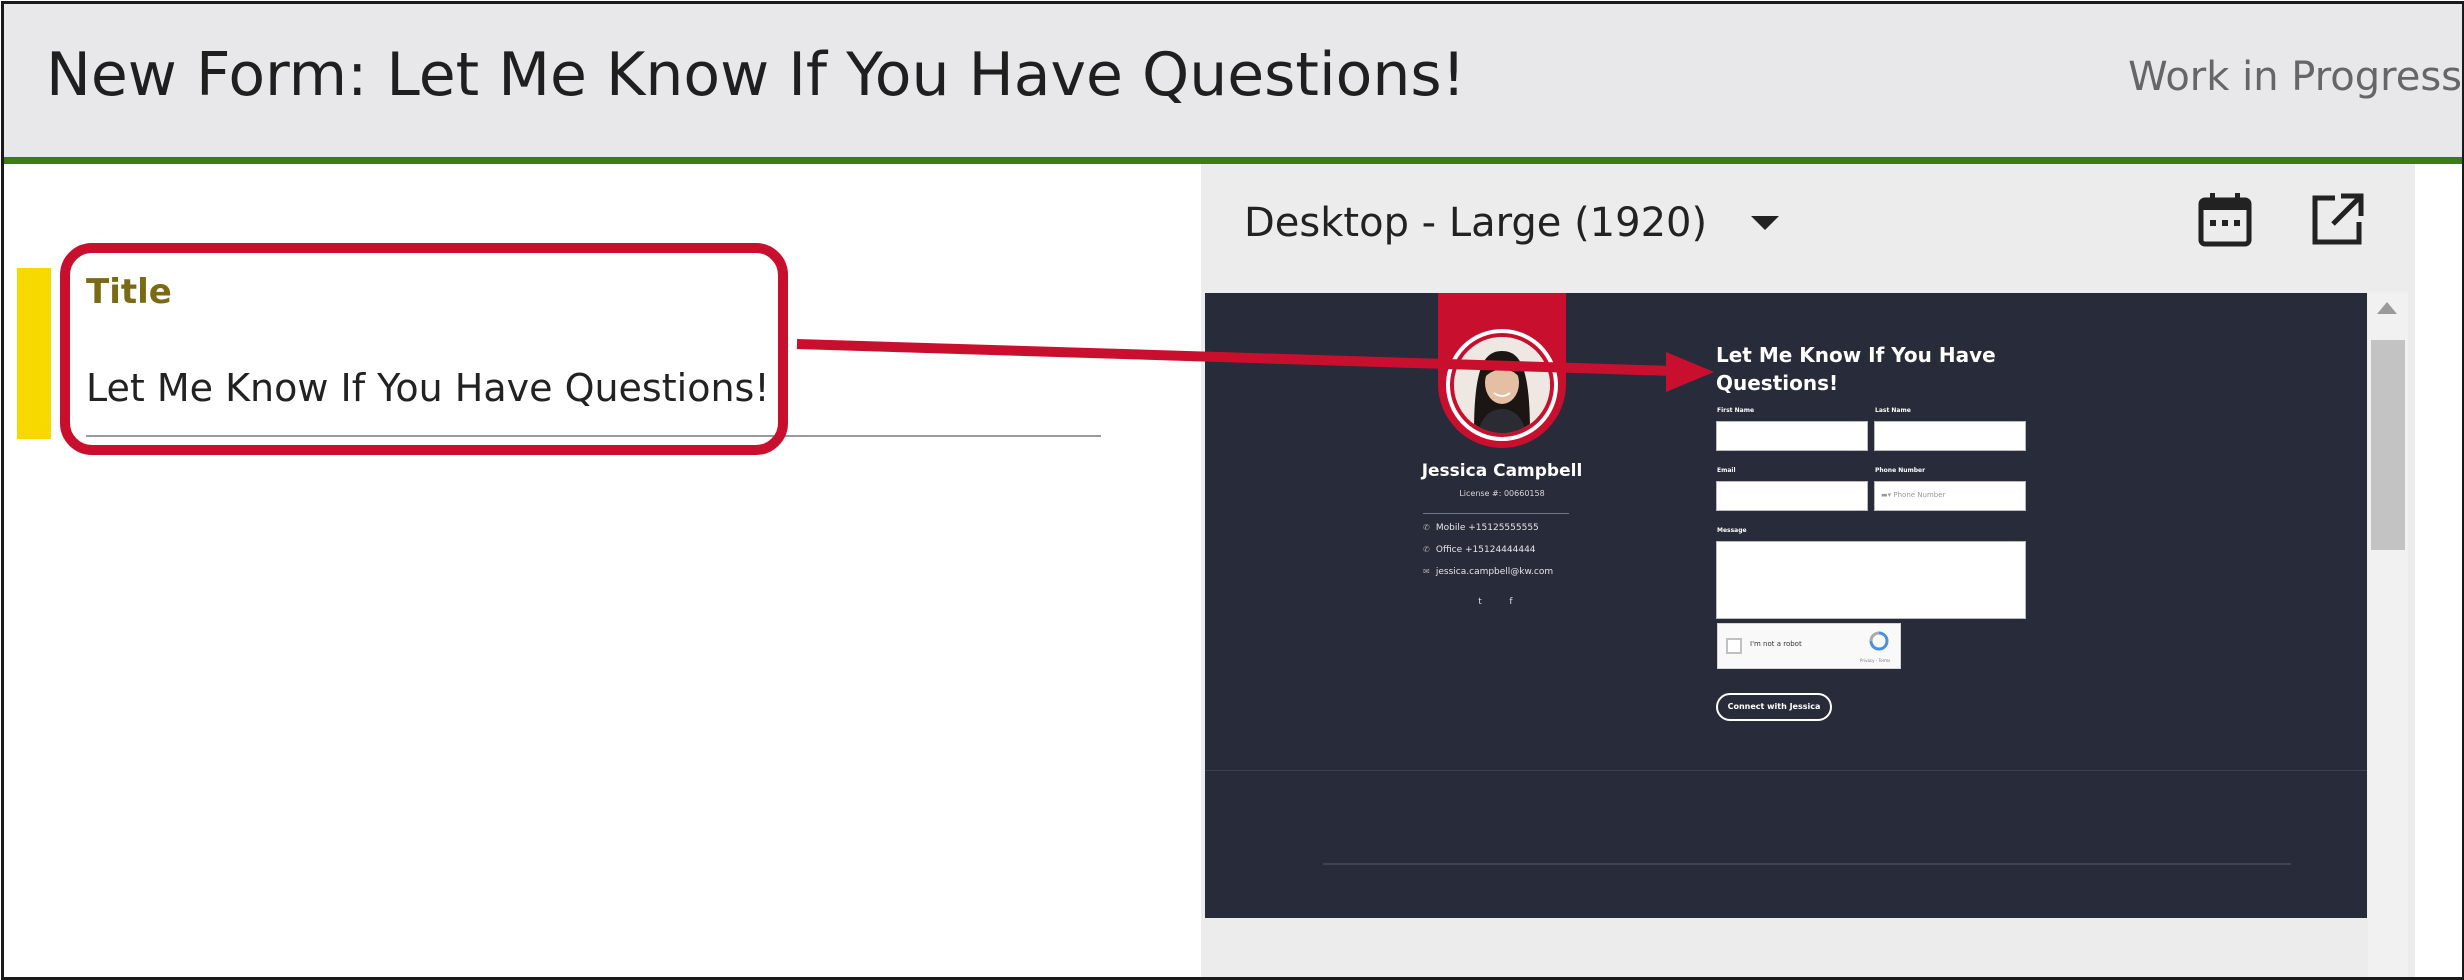 The height and width of the screenshot is (980, 2464). I want to click on email-label: Email, so click(1726, 470).